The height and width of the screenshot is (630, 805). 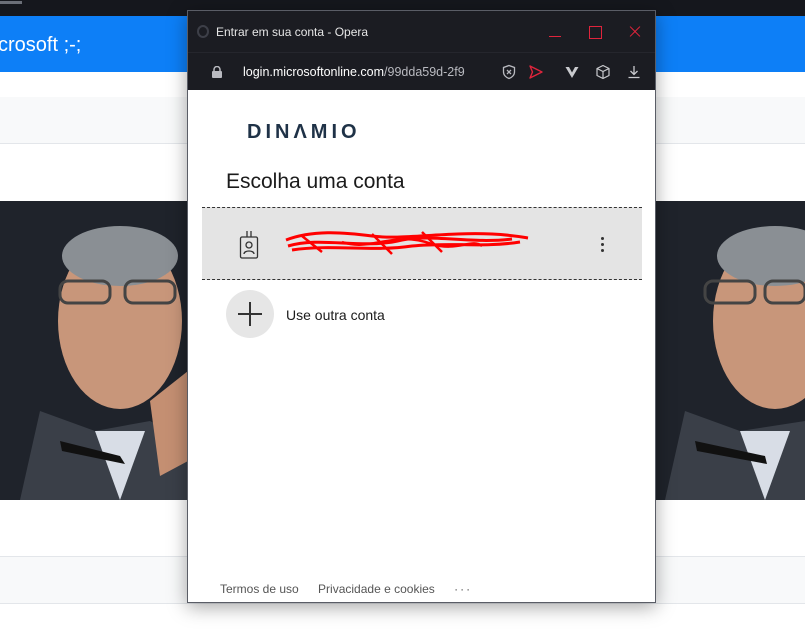 I want to click on download-icon, so click(x=634, y=72).